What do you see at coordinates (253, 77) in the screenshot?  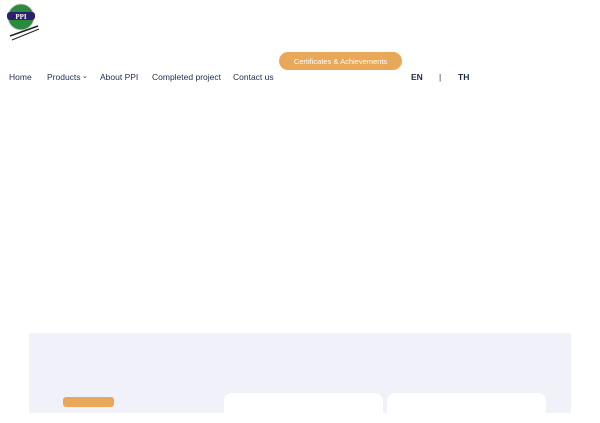 I see `nav-contact: Contact us` at bounding box center [253, 77].